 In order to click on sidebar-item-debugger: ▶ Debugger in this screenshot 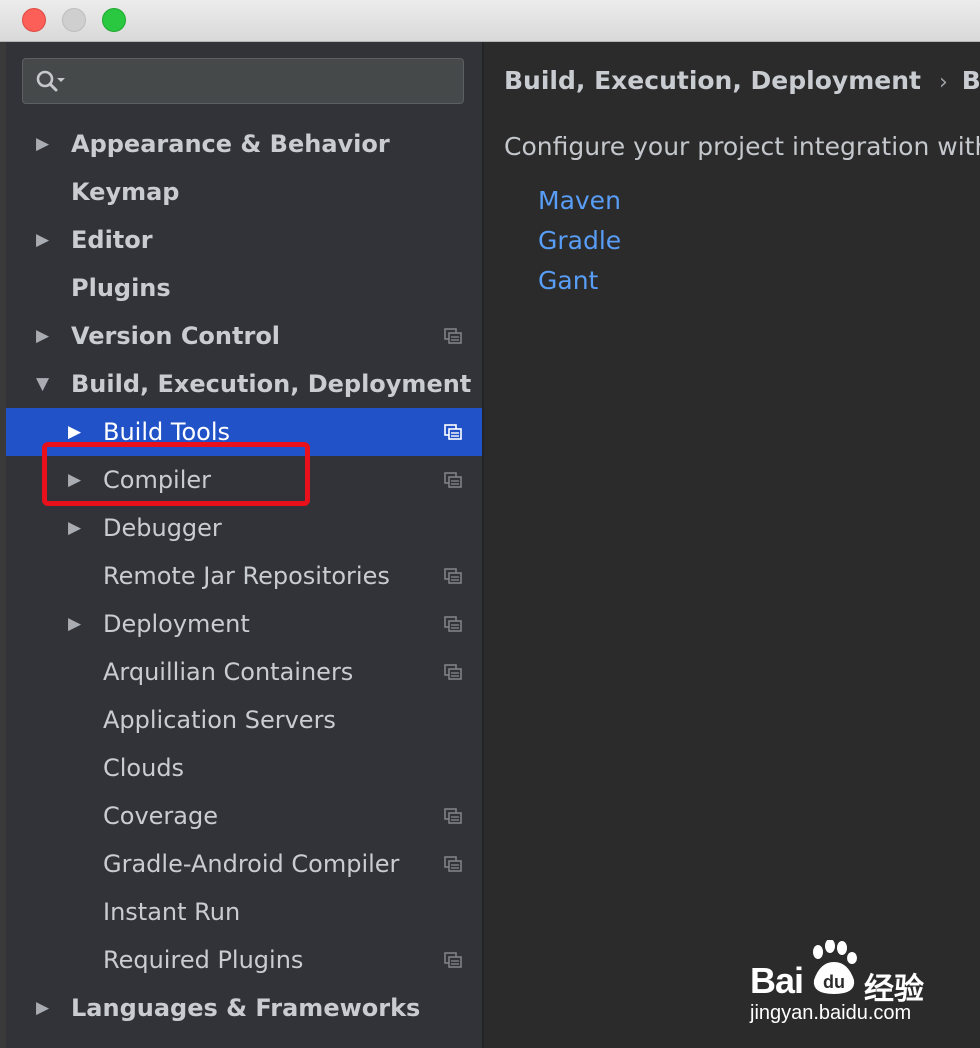, I will do `click(244, 528)`.